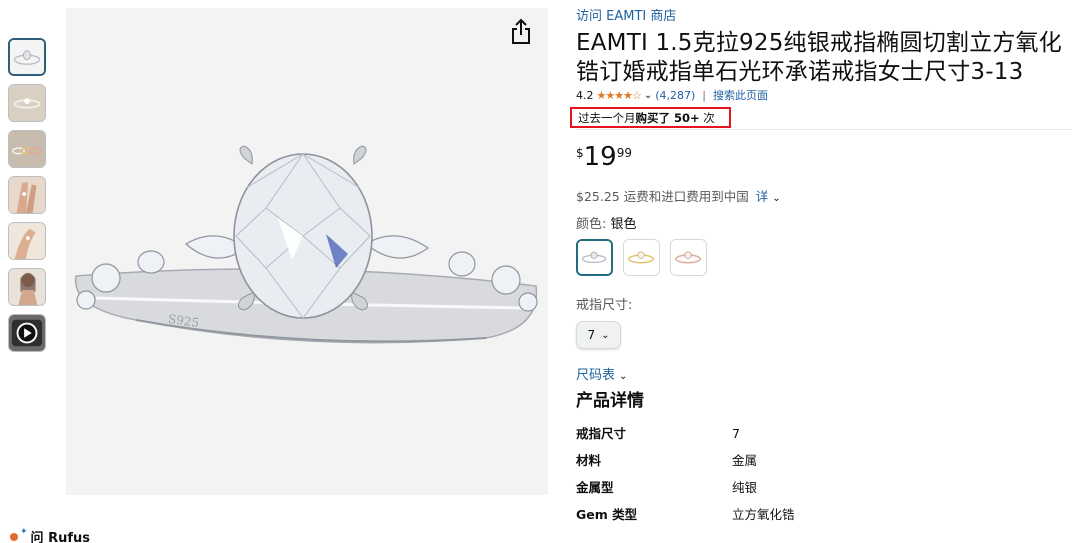  I want to click on divider, so click(824, 129).